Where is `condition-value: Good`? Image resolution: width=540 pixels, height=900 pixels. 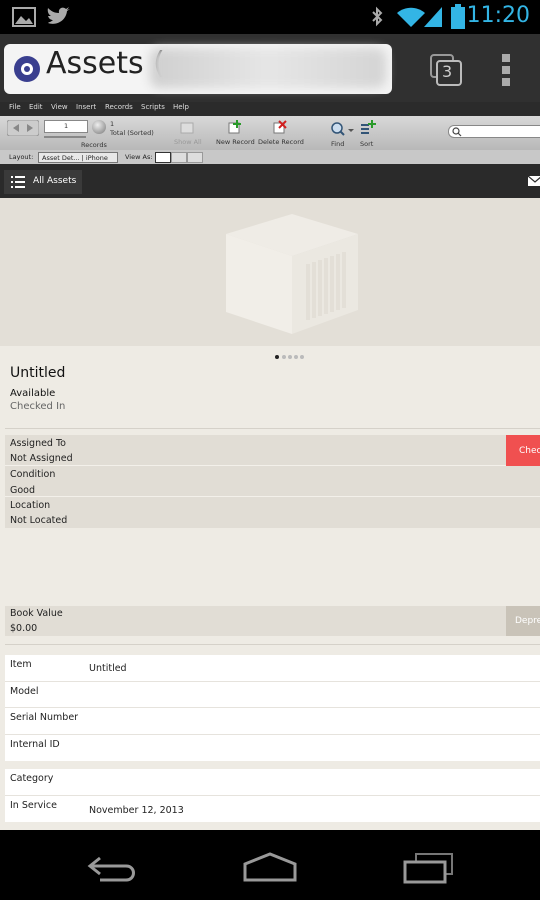
condition-value: Good is located at coordinates (23, 490).